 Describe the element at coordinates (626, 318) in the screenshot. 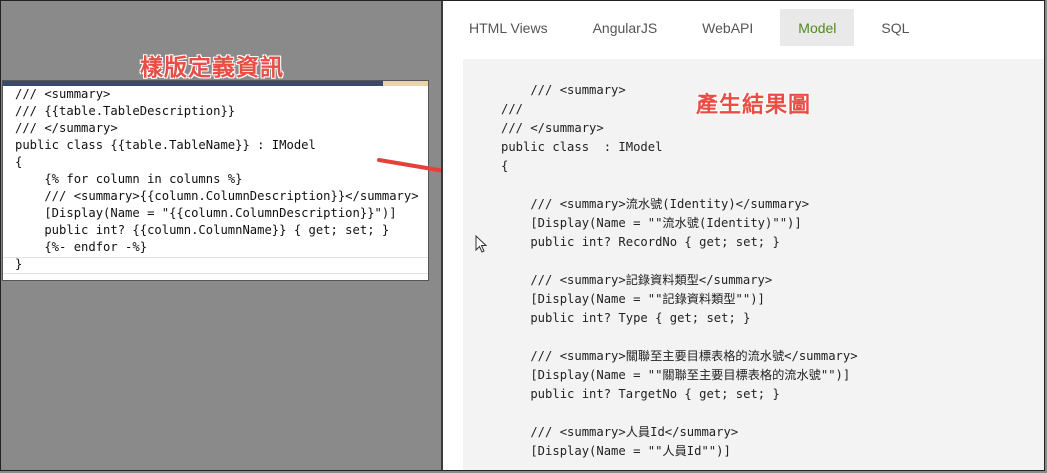

I see `output-code-line: public int? Type { get; set; }` at that location.